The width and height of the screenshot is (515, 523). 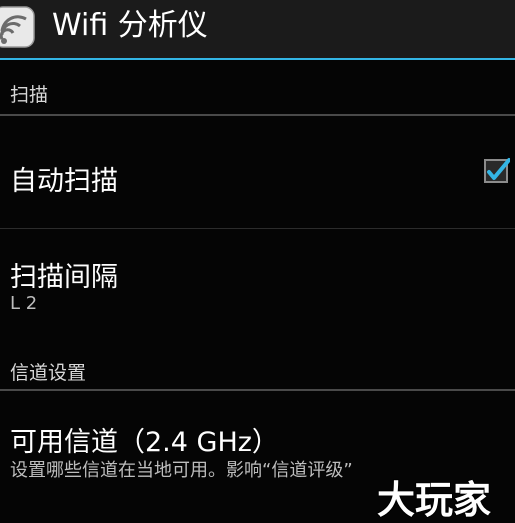 I want to click on svg-text: 大玩家, so click(x=434, y=499).